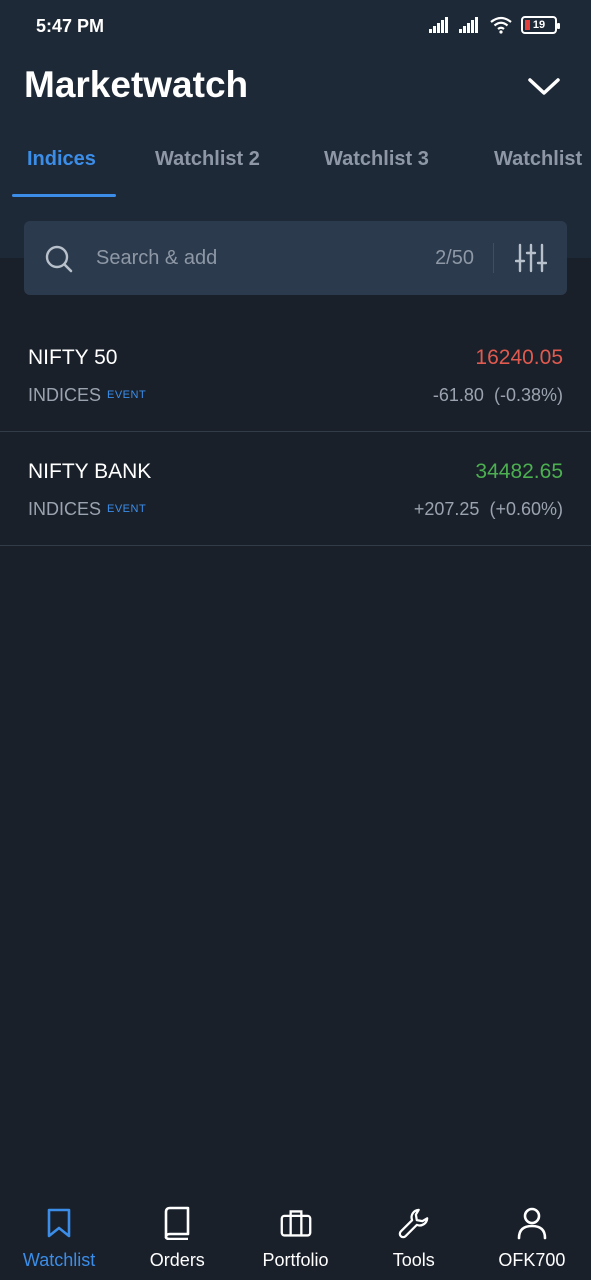  I want to click on nav-portfolio: Portfolio, so click(295, 1236).